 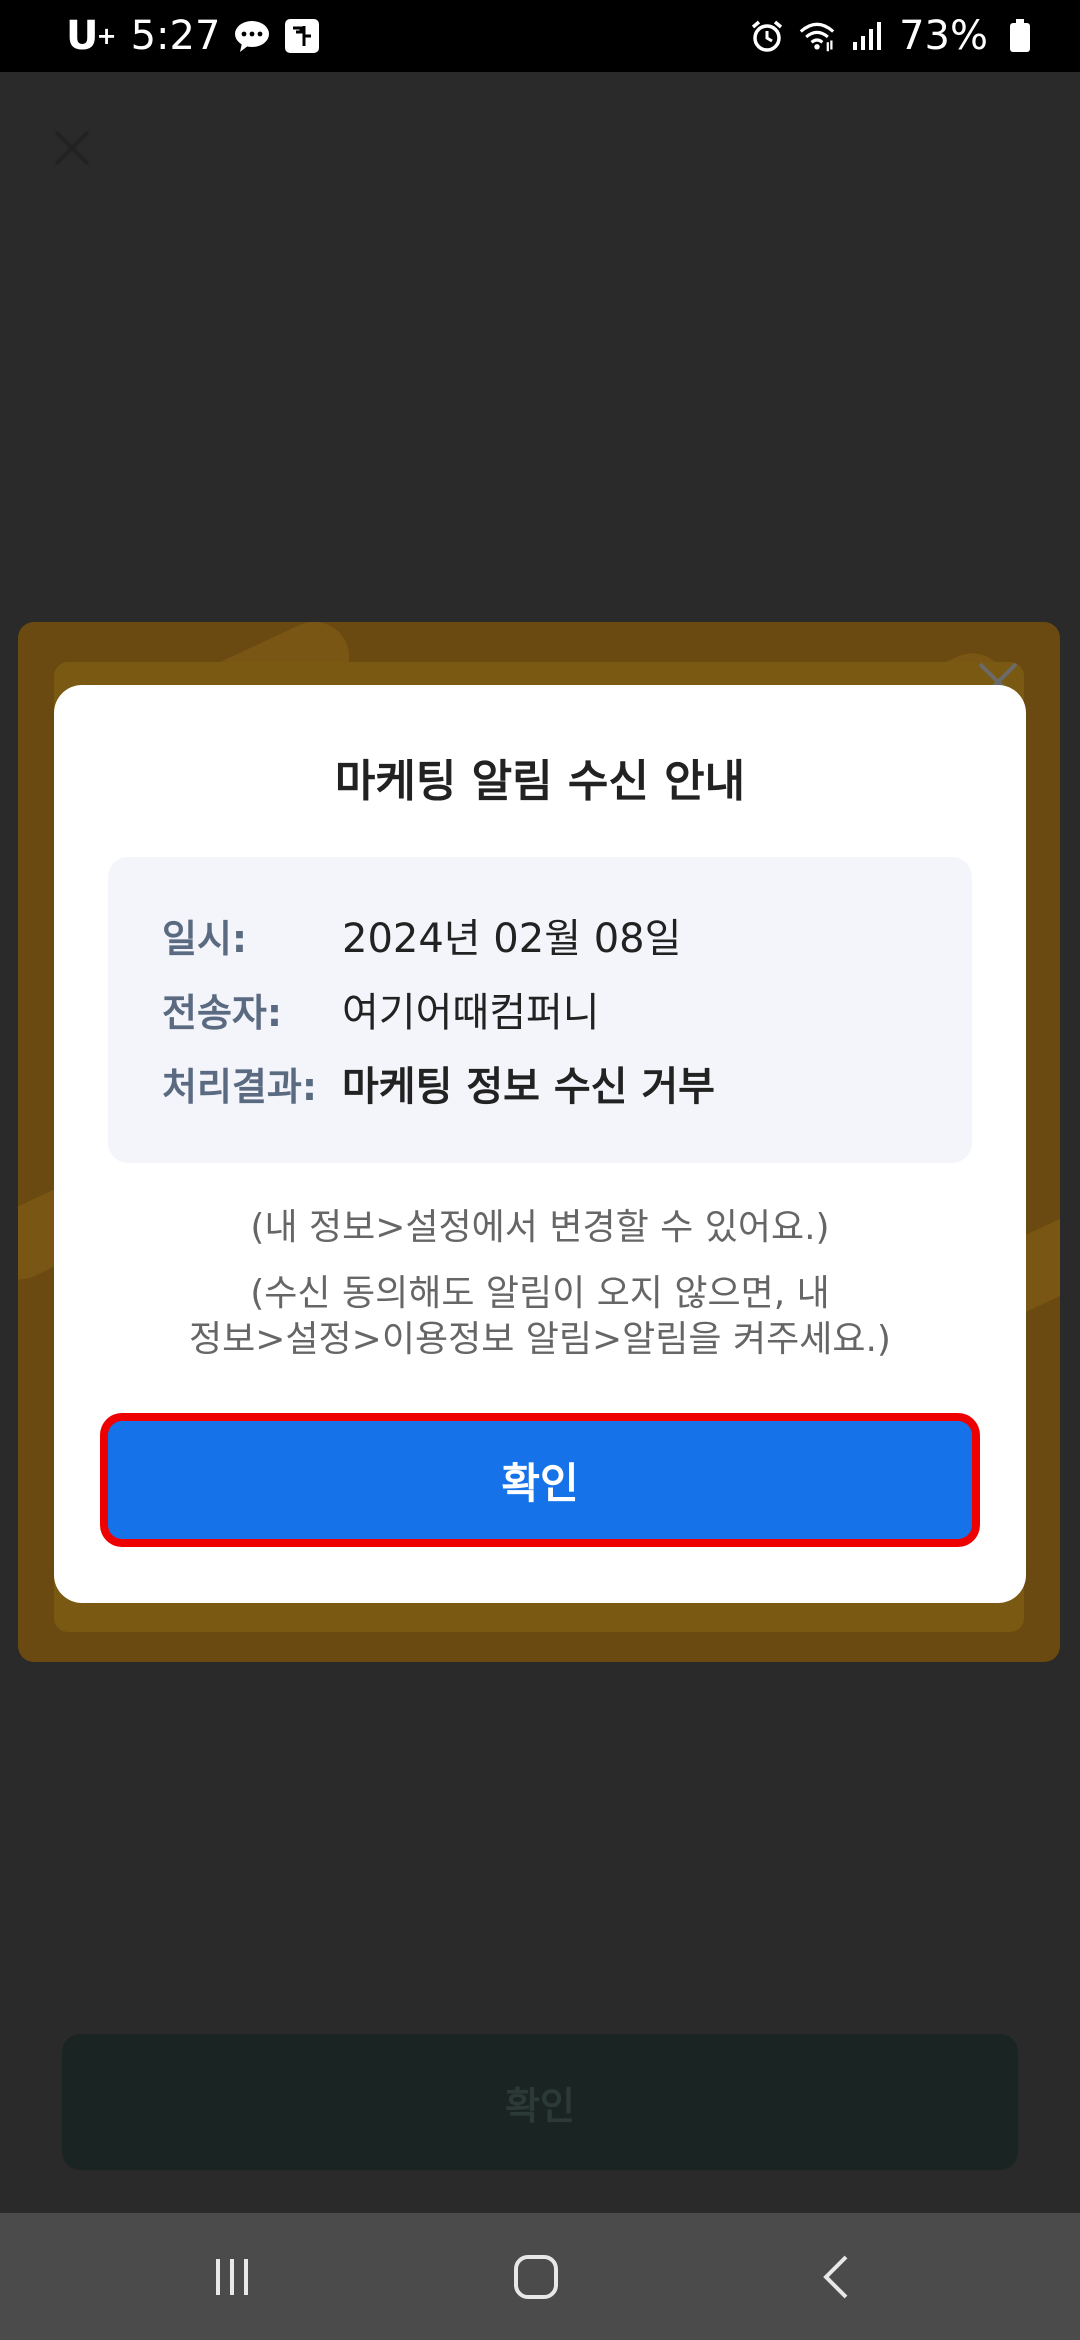 What do you see at coordinates (540, 1339) in the screenshot?
I see `notification-note-line2: 정보>설정>이용정보 알림>알림을 켜주세요.)` at bounding box center [540, 1339].